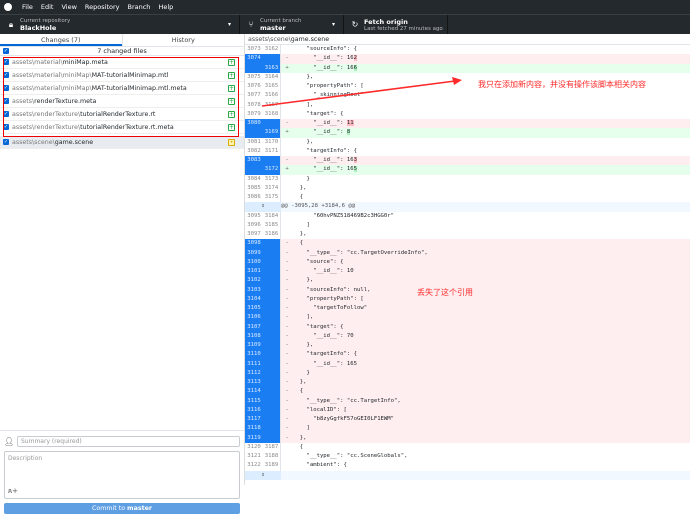  I want to click on annotation-note-2: 丢失了这个引用, so click(445, 292).